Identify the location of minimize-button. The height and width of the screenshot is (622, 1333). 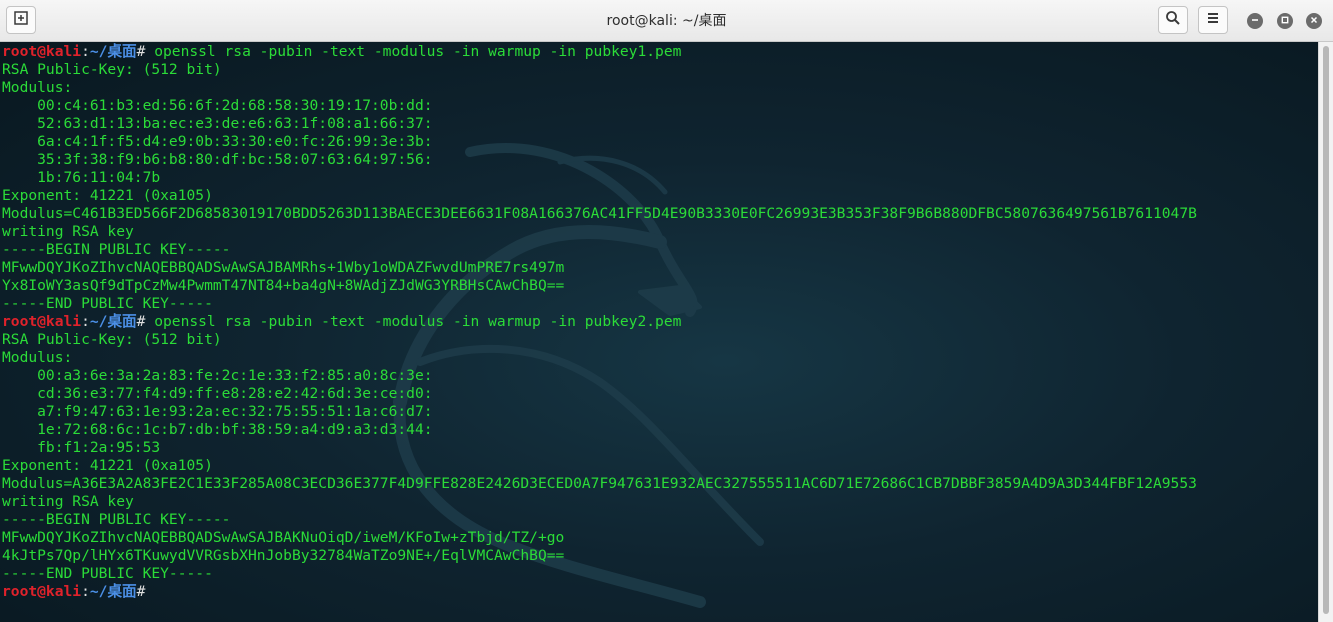
(1255, 21).